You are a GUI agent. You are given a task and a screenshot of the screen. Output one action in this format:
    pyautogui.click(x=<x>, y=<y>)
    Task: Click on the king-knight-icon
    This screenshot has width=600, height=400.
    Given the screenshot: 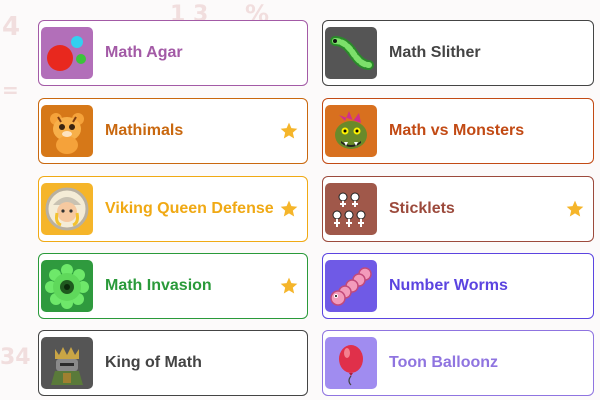 What is the action you would take?
    pyautogui.click(x=67, y=363)
    